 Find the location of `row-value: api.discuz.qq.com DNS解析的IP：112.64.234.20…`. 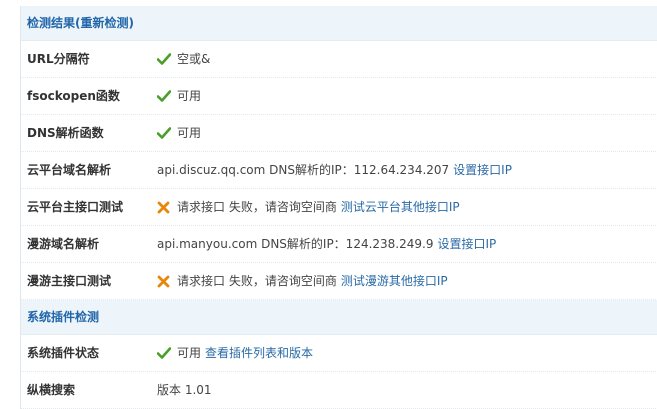

row-value: api.discuz.qq.com DNS解析的IP：112.64.234.20… is located at coordinates (334, 170).